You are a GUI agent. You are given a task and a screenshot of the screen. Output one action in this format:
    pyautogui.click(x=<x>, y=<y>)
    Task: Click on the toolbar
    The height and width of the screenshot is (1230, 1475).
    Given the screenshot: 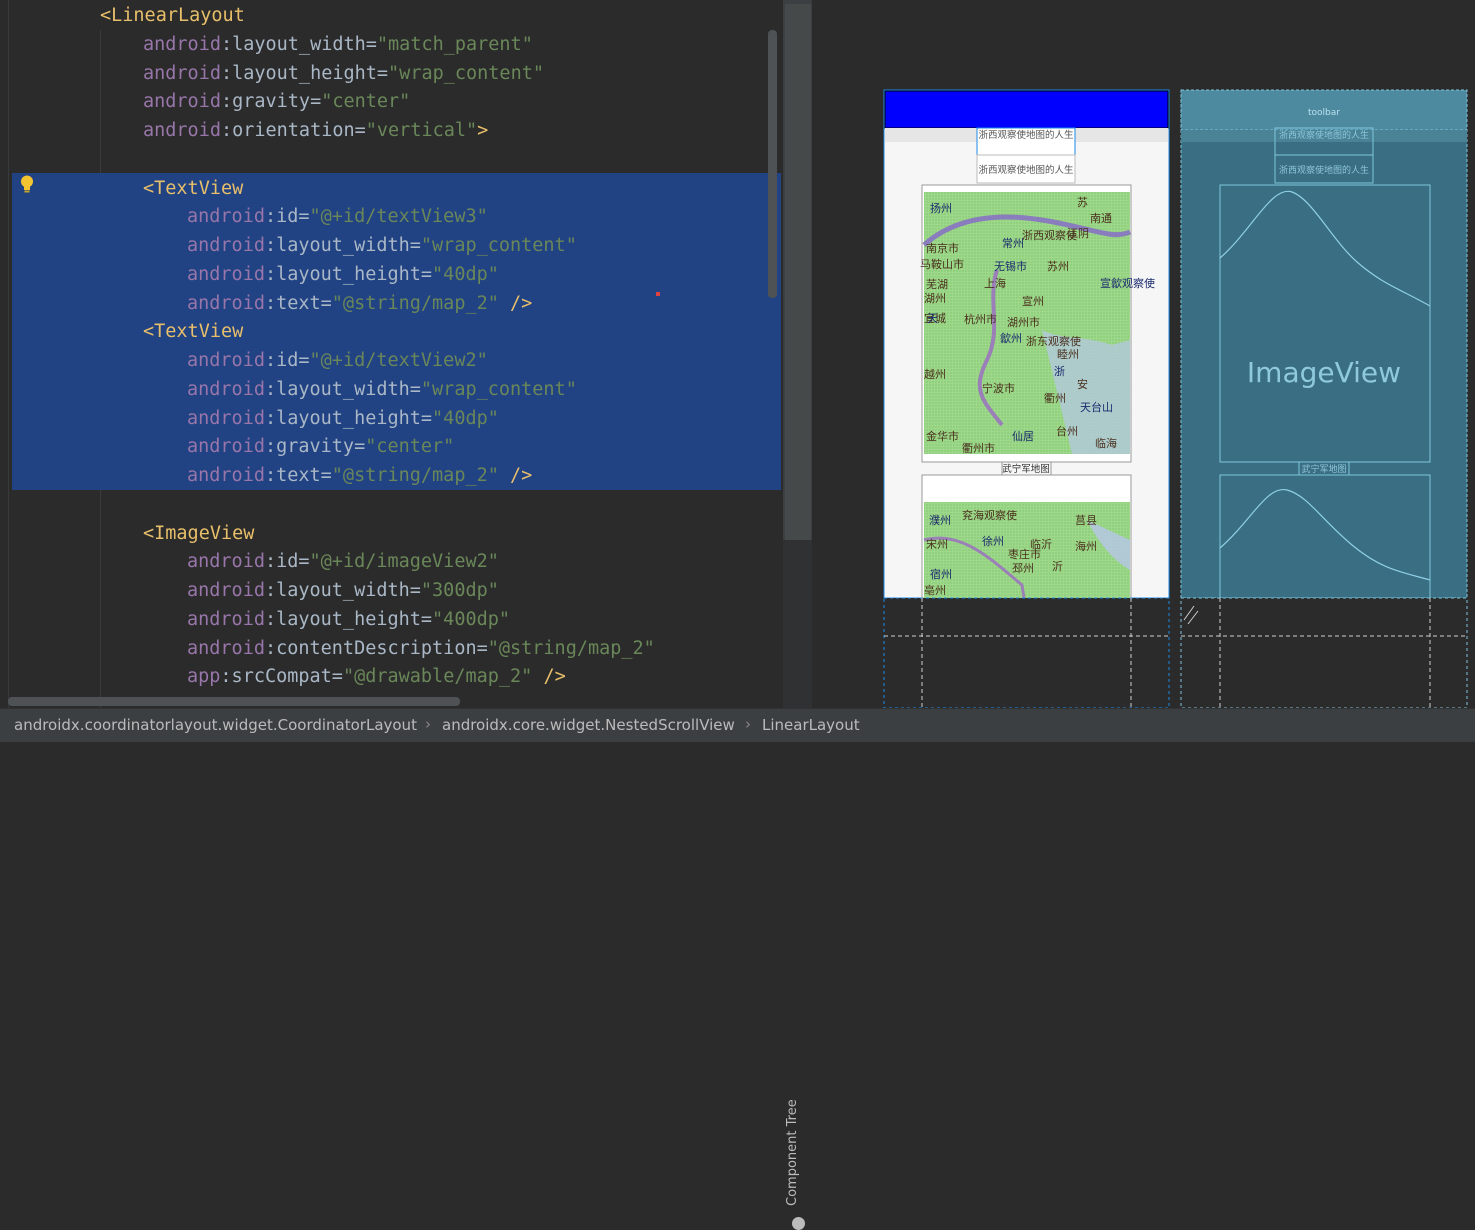 What is the action you would take?
    pyautogui.click(x=1026, y=109)
    